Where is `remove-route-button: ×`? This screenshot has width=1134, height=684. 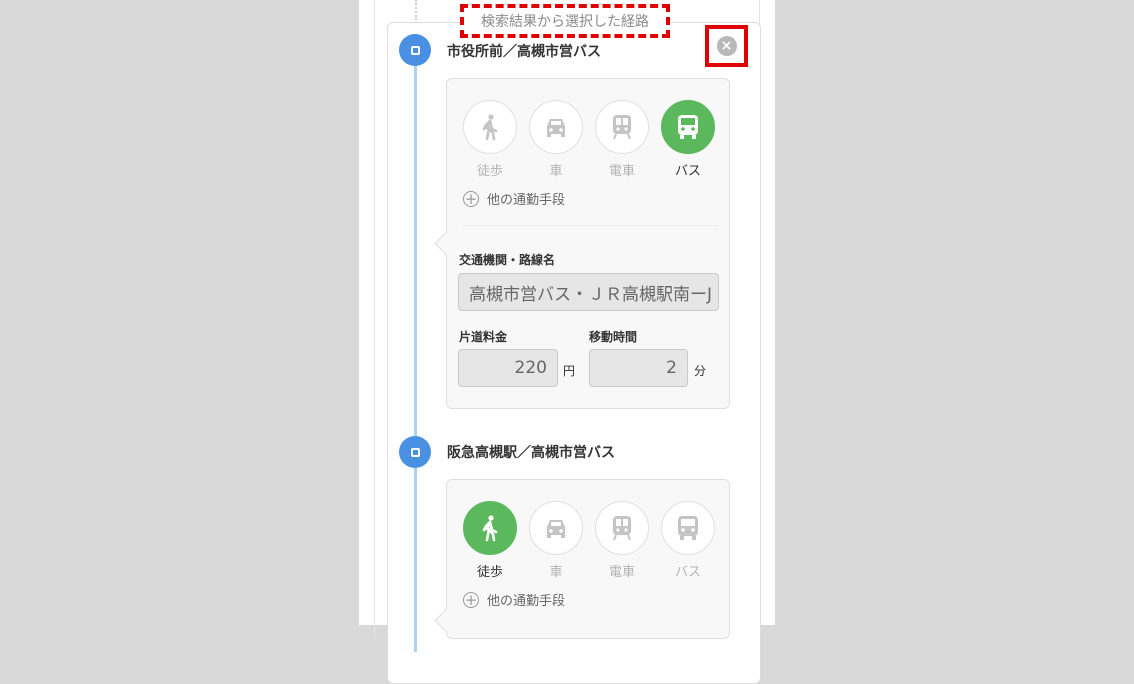 remove-route-button: × is located at coordinates (726, 46).